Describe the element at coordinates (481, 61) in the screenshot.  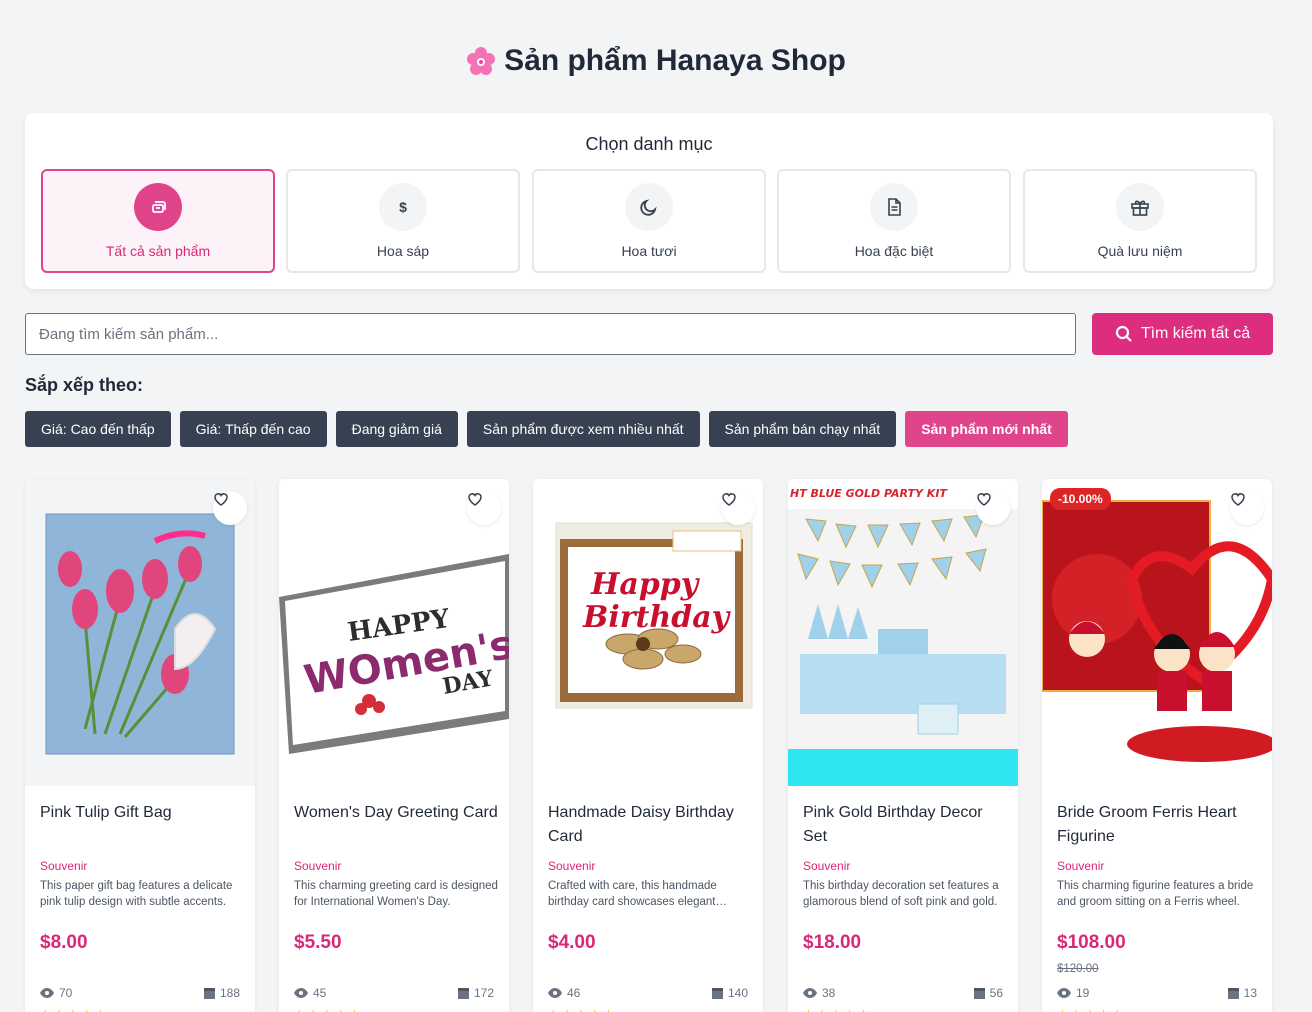
I see `cherry-blossom-icon` at that location.